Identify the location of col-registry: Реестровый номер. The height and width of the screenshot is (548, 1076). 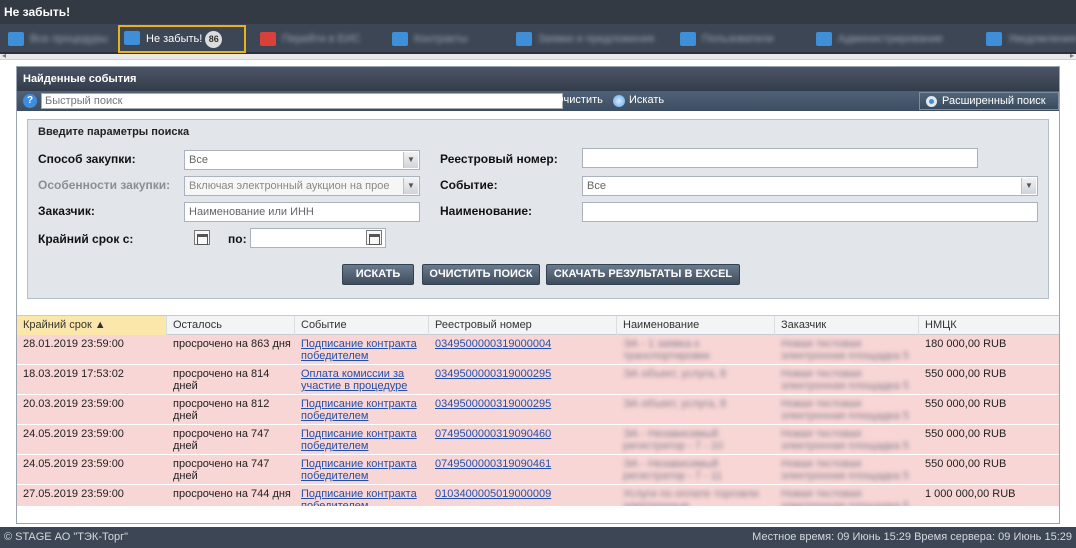
(523, 325).